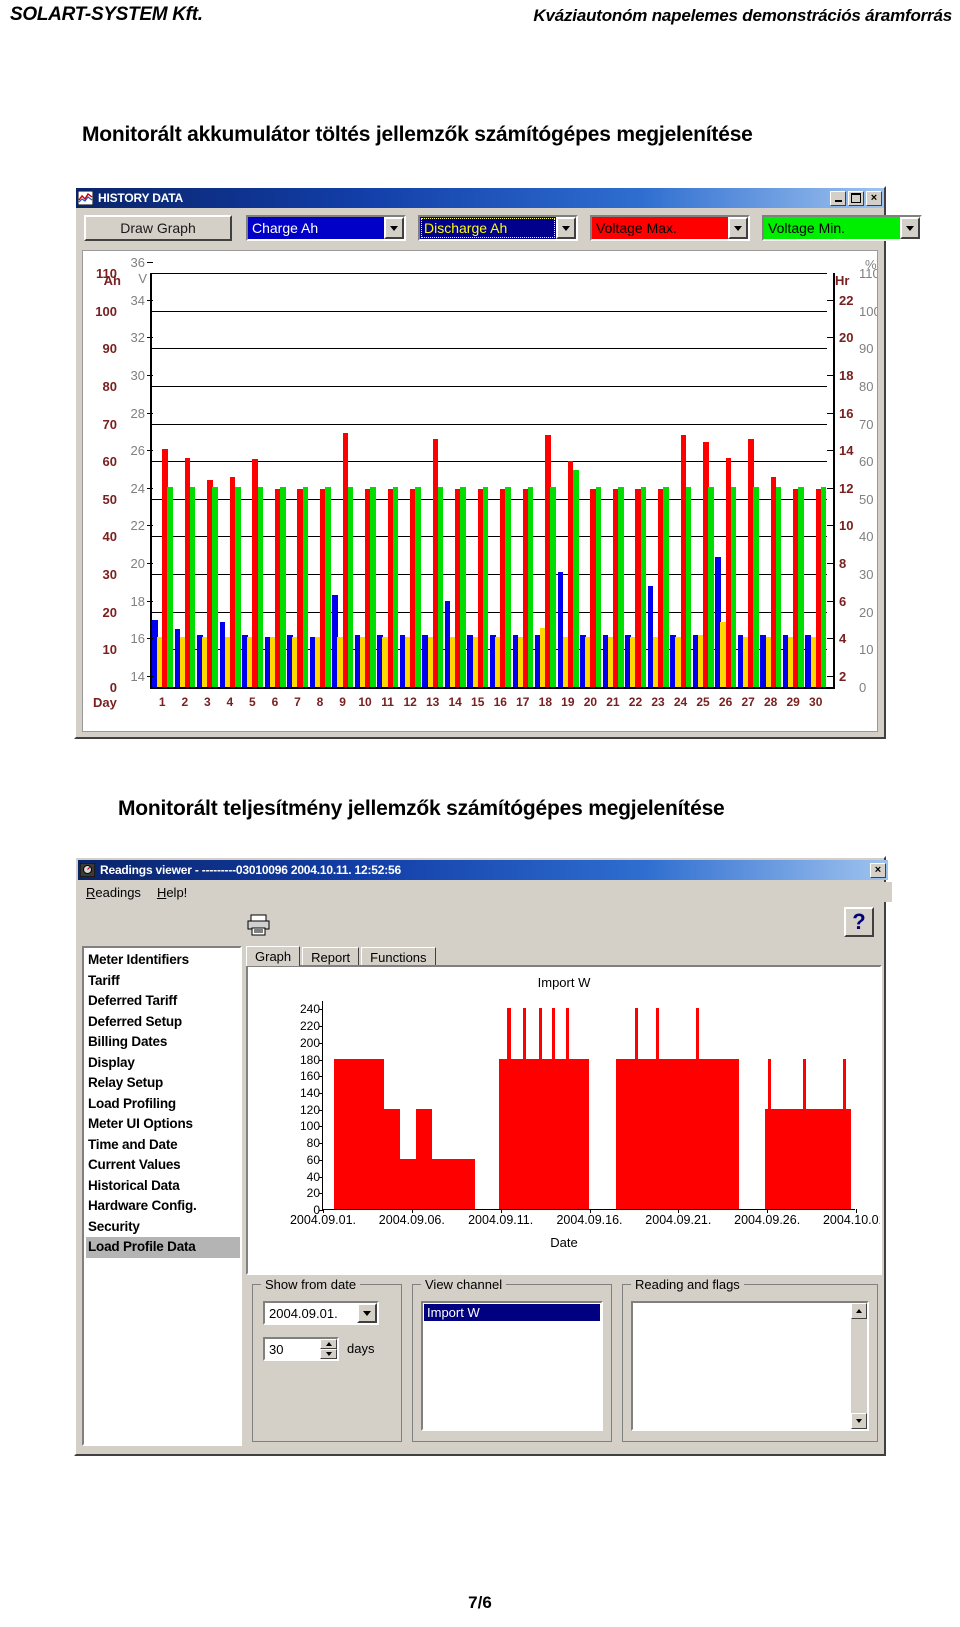  I want to click on discharge-ah-select: Discharge Ah, so click(498, 228).